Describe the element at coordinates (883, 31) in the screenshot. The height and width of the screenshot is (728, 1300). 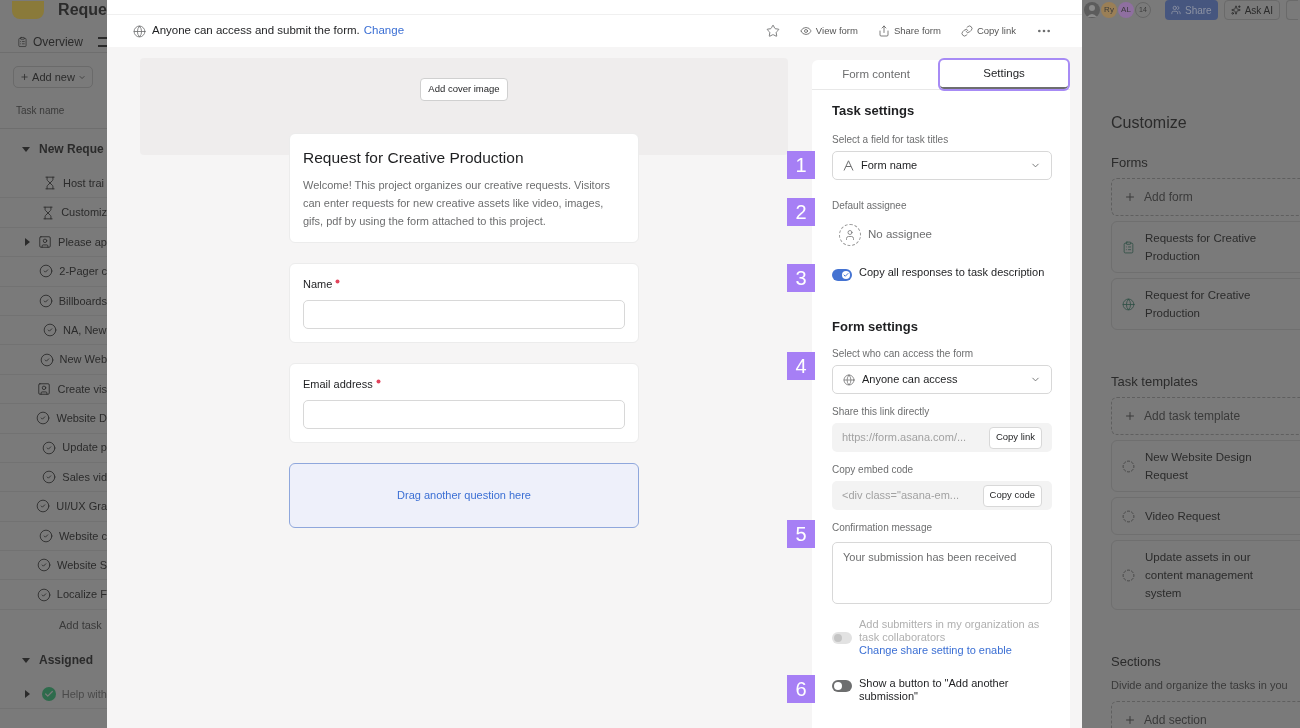
I see `share-icon` at that location.